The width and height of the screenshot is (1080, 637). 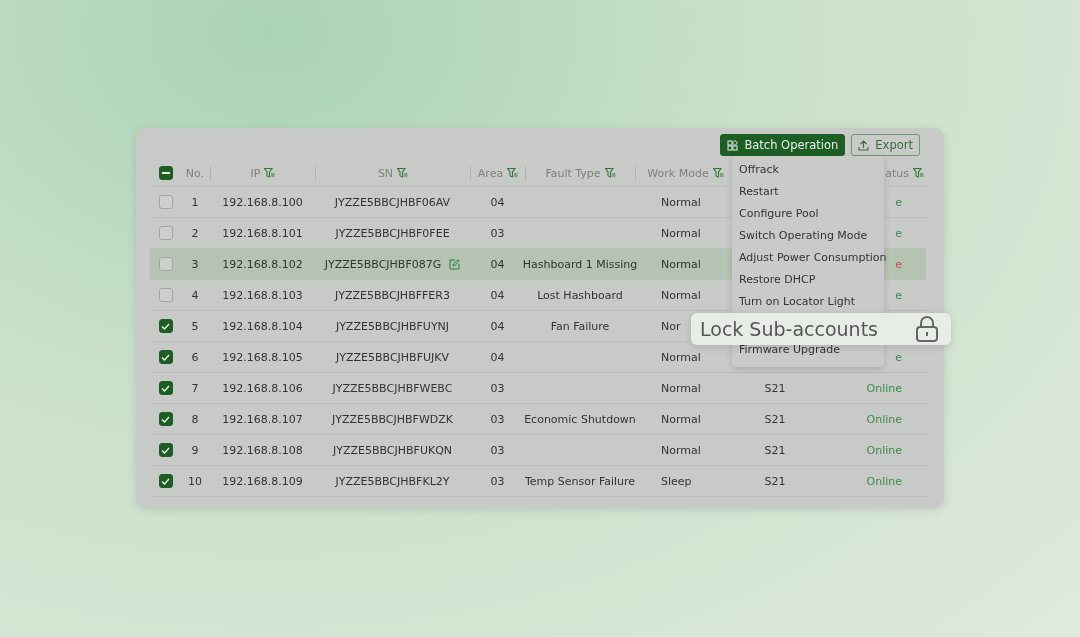 What do you see at coordinates (262, 388) in the screenshot?
I see `ip-cell: 192.168.8.106` at bounding box center [262, 388].